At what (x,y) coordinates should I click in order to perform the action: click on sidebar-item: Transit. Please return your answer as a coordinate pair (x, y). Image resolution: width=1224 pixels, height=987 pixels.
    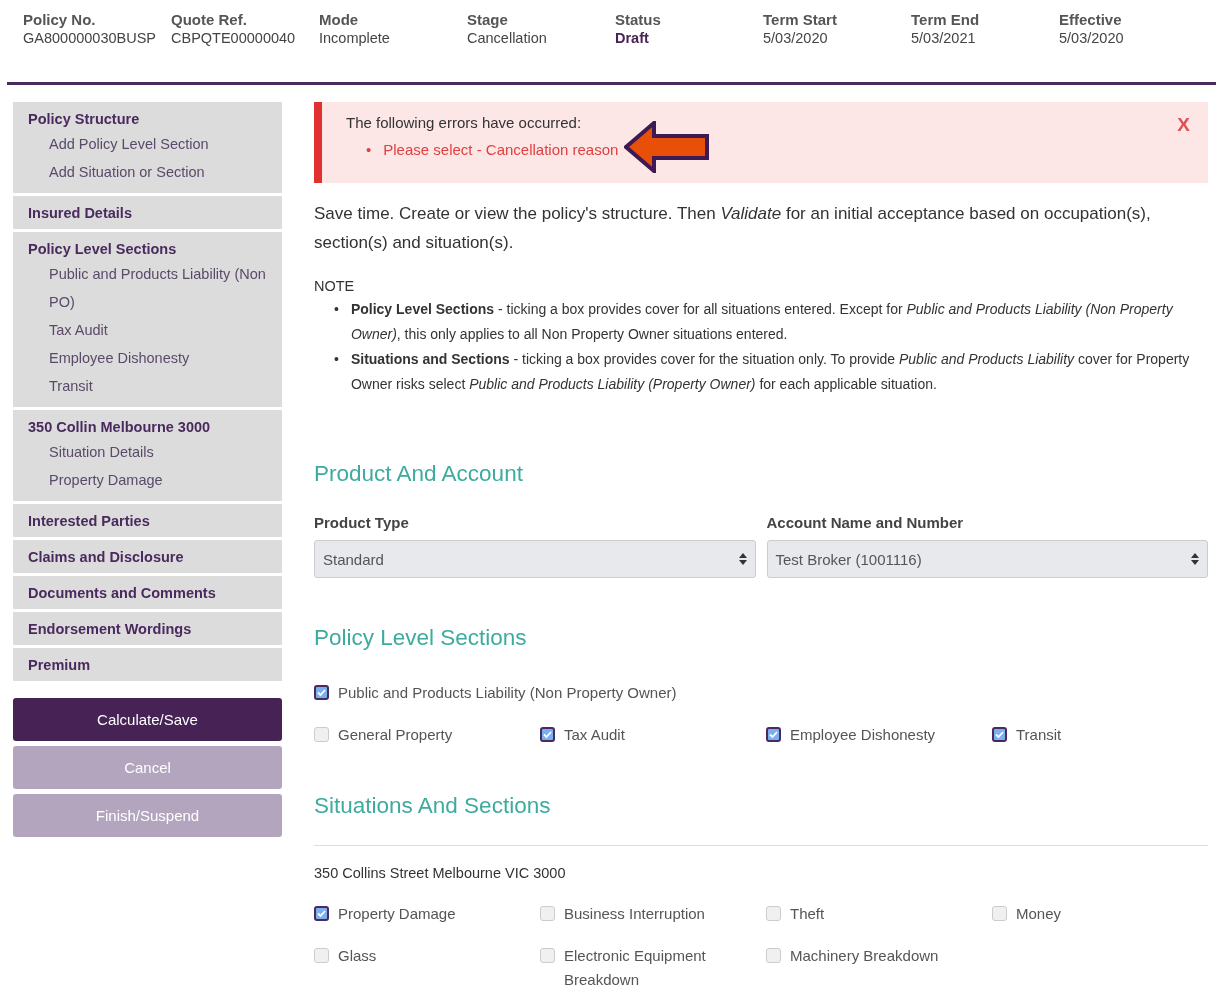
    Looking at the image, I should click on (147, 386).